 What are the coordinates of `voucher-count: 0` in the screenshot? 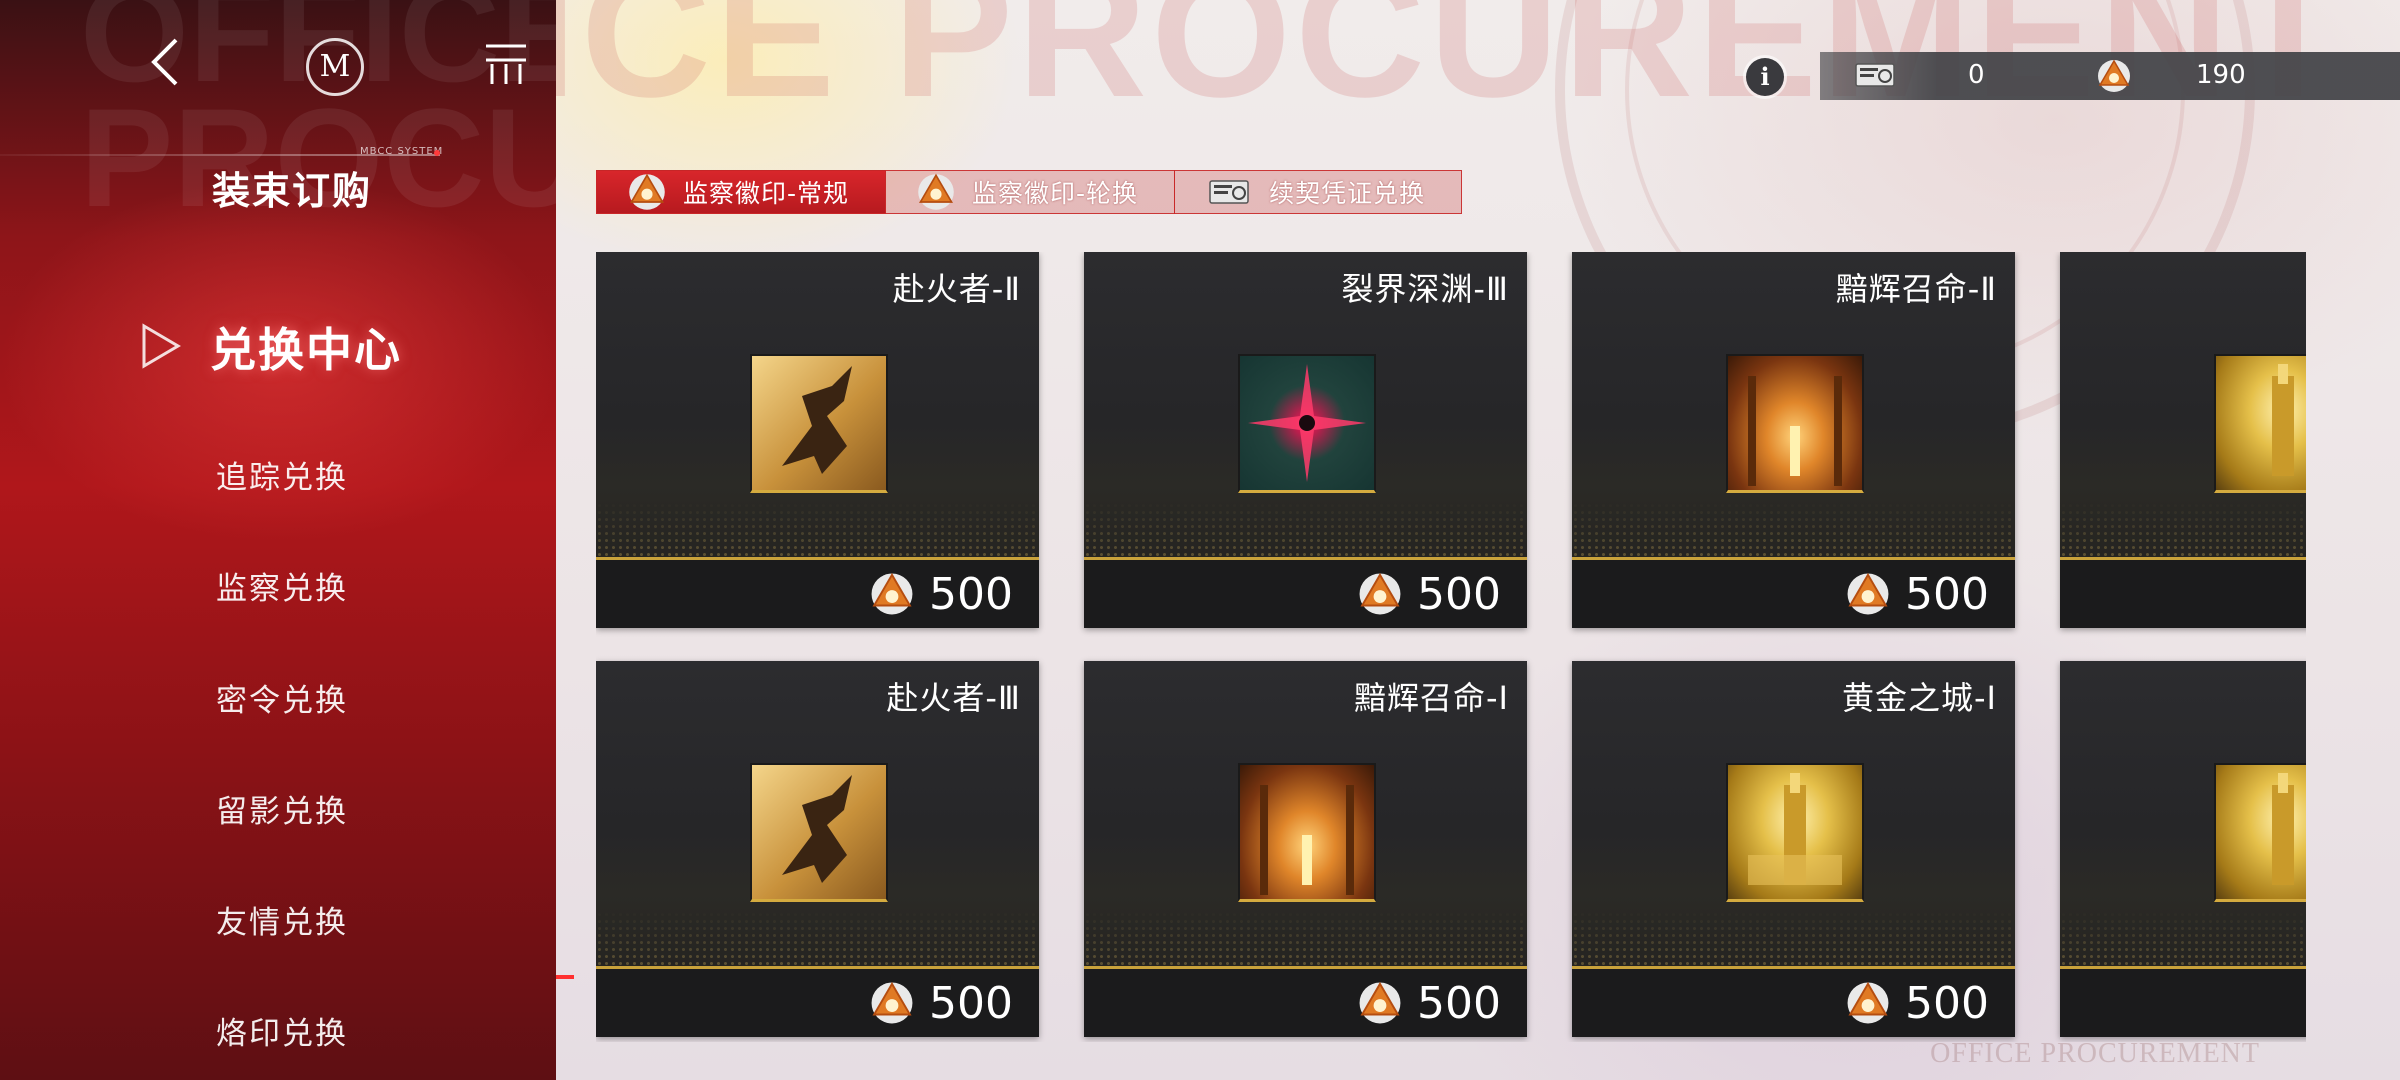 It's located at (1976, 75).